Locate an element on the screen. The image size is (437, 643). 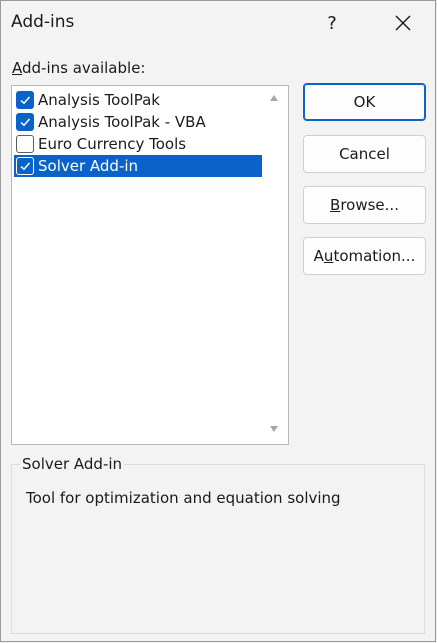
list-item-label: Euro Currency Tools is located at coordinates (112, 144).